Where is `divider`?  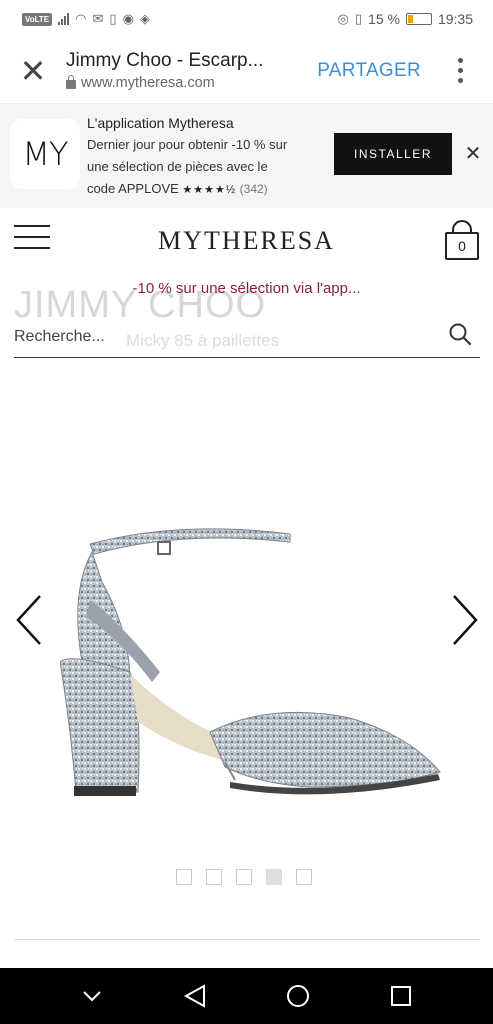
divider is located at coordinates (247, 939).